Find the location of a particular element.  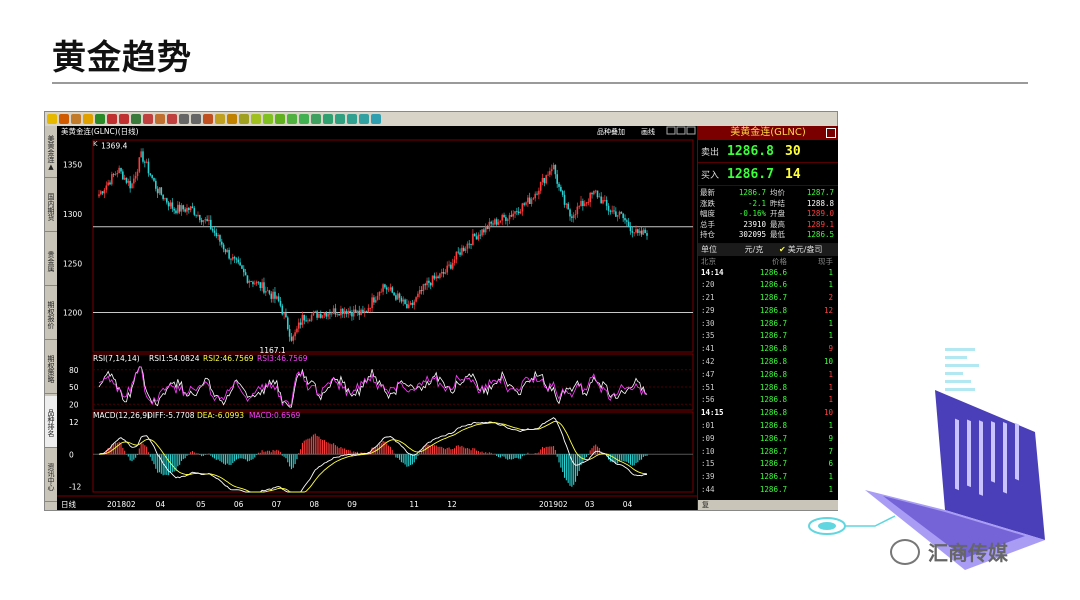

left-tab: 期权策略 is located at coordinates (51, 368).